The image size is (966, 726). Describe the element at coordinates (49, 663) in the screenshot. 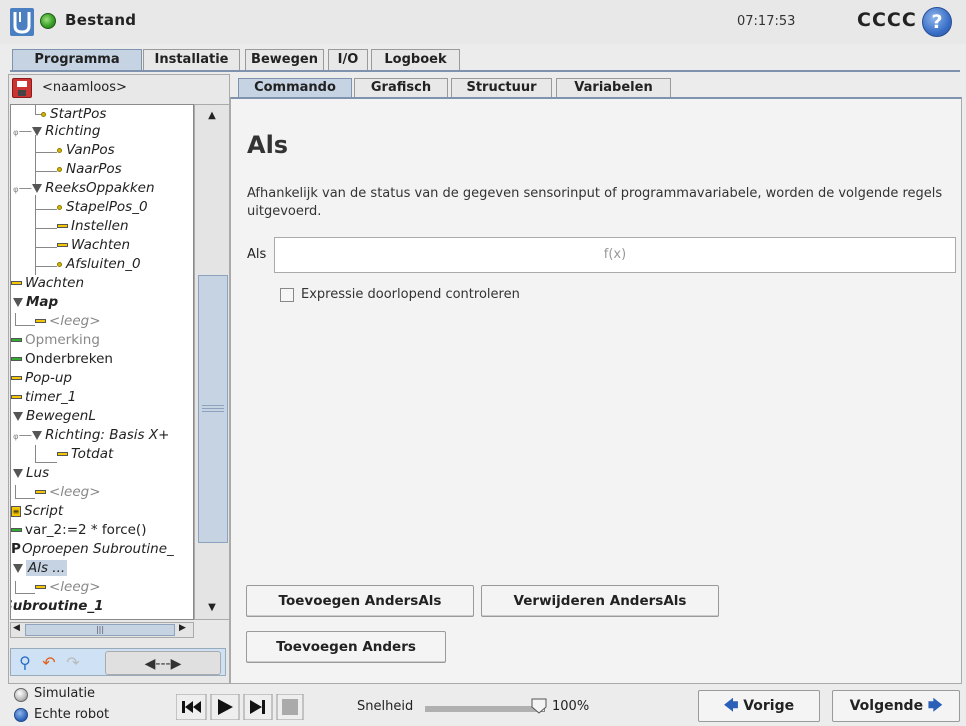

I see `undo-icon: ↶` at that location.